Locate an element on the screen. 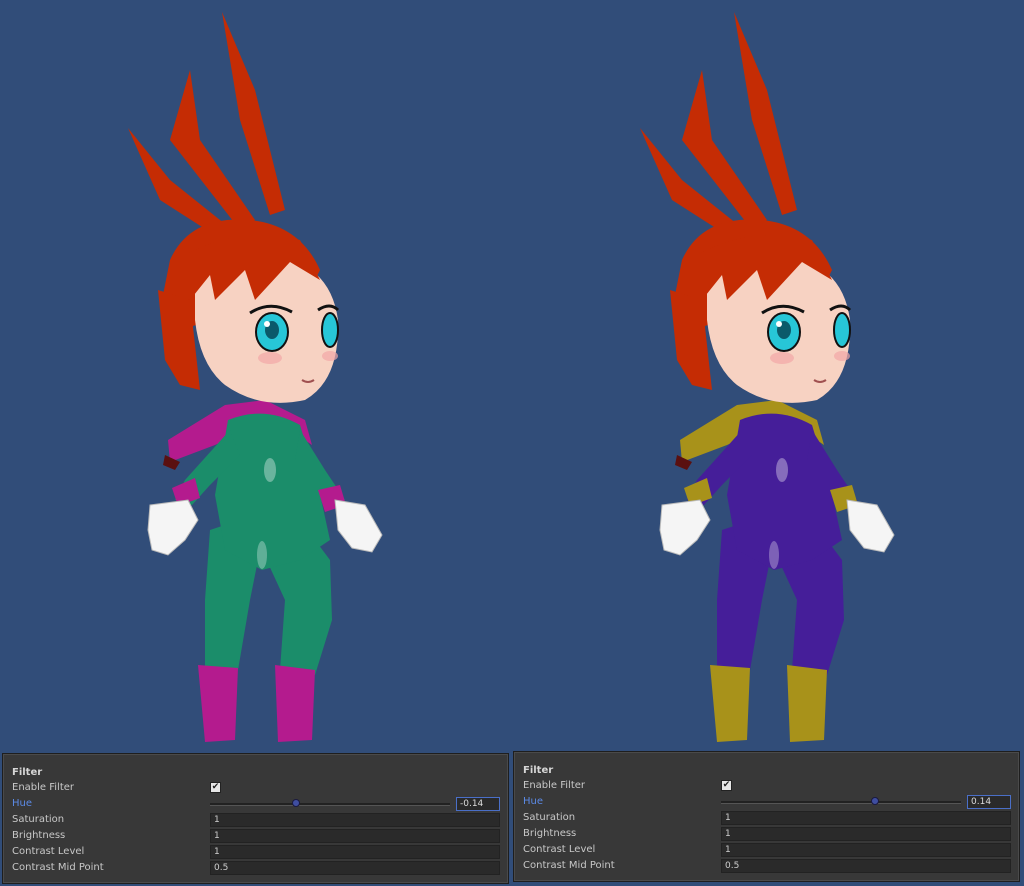  hue-row: Hue 0.14 is located at coordinates (768, 802).